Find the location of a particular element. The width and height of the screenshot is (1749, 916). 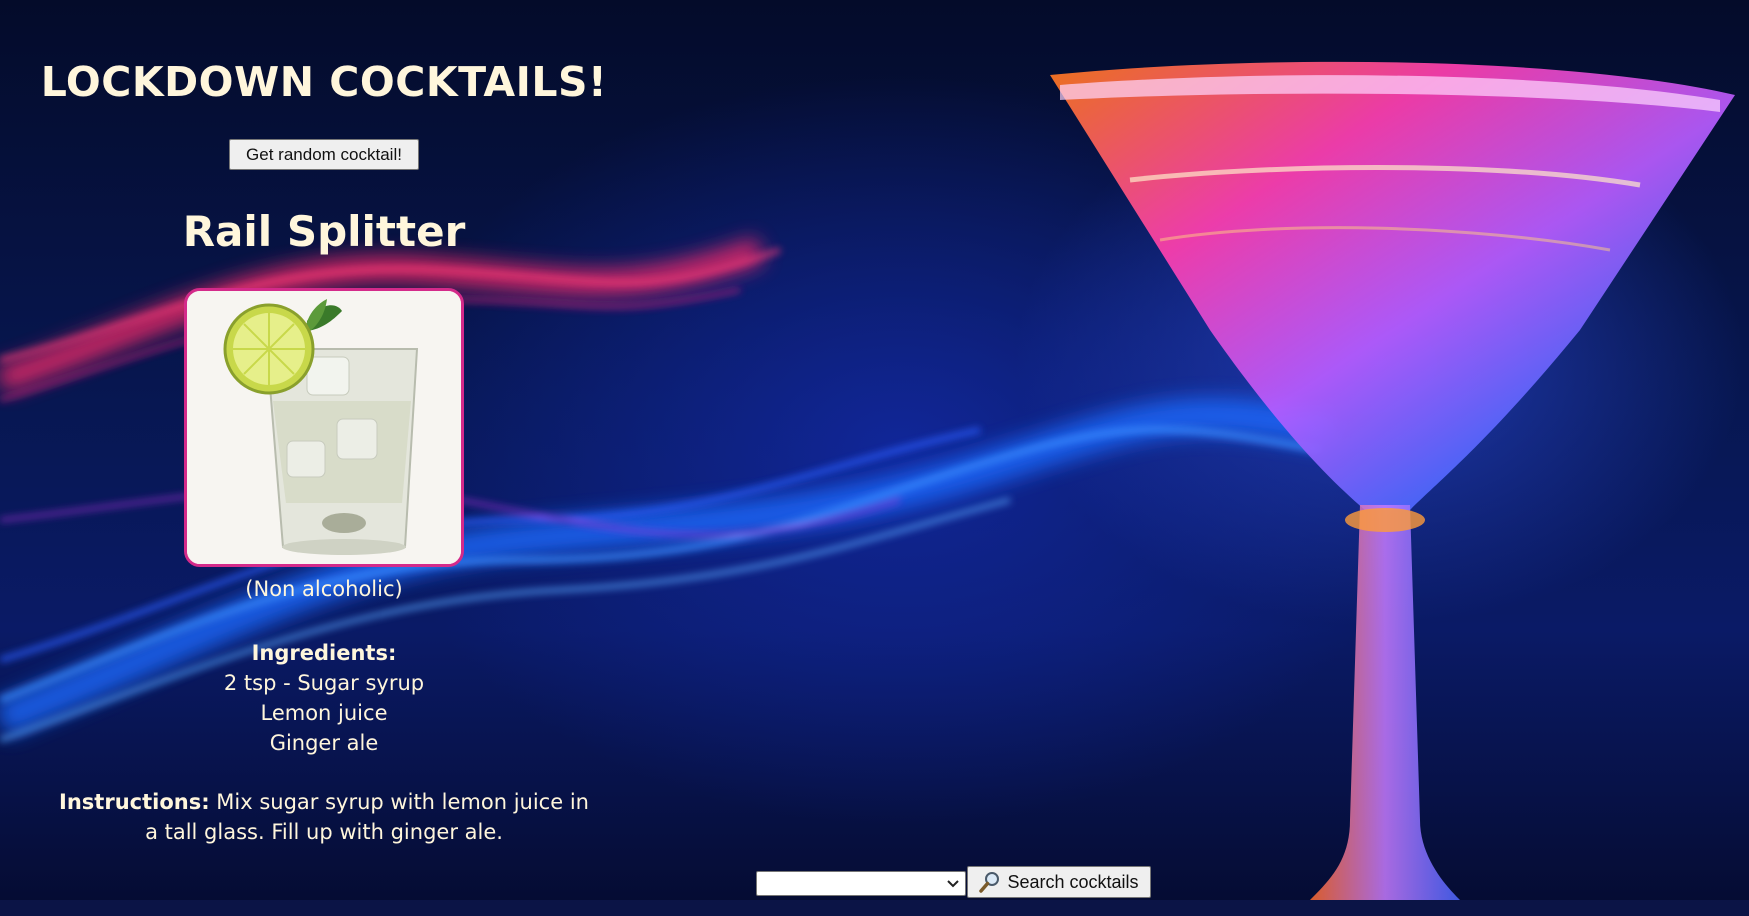

magnifier-icon is located at coordinates (989, 882).